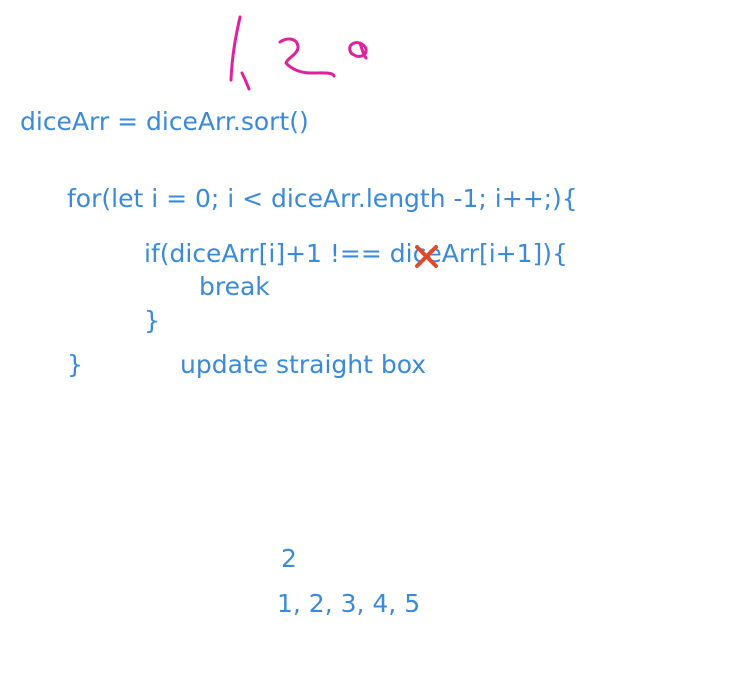 The image size is (747, 681). Describe the element at coordinates (303, 364) in the screenshot. I see `code-note-update: update straight box` at that location.